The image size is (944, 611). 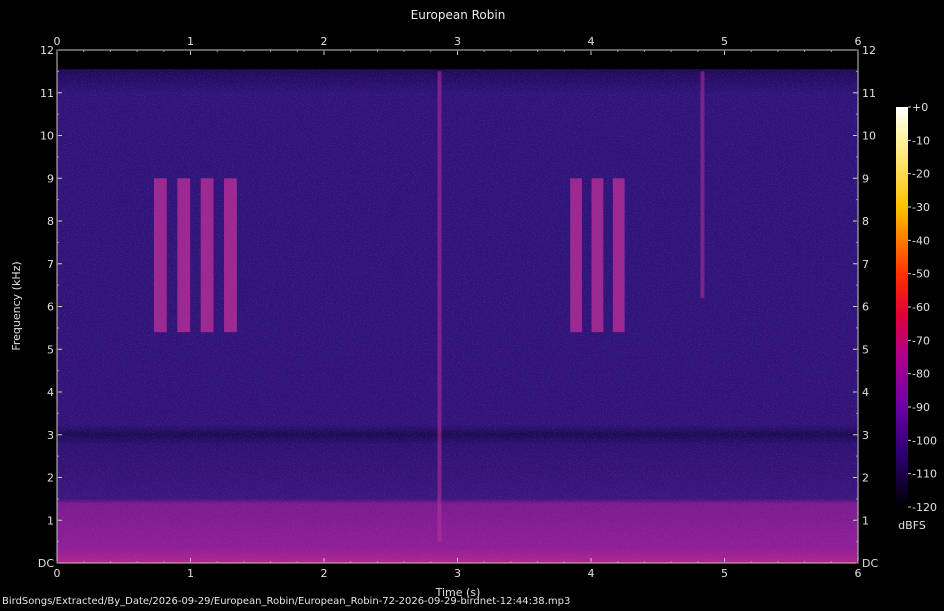 What do you see at coordinates (865, 392) in the screenshot?
I see `y-tick-label-right: 4` at bounding box center [865, 392].